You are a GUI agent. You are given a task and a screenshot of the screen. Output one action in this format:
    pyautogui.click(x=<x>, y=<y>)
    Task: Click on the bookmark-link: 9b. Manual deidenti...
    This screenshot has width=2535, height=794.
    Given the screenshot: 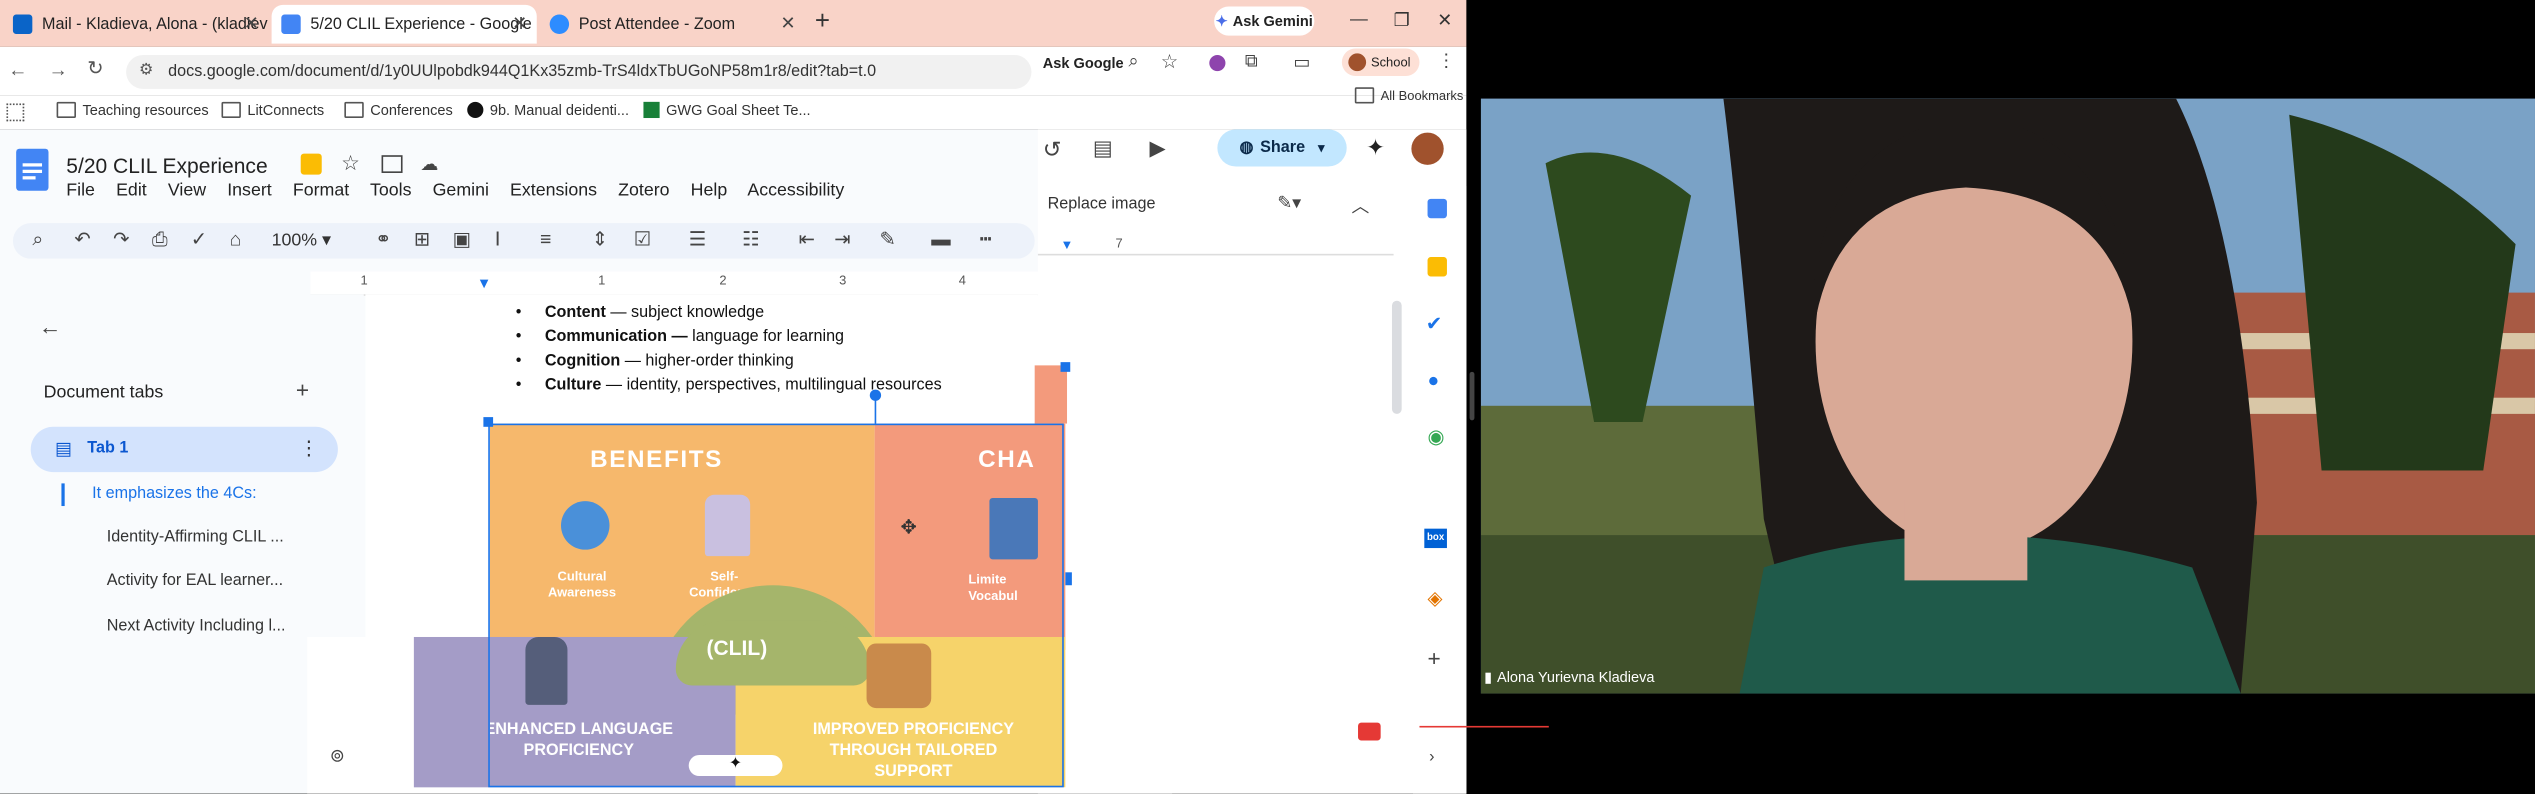 What is the action you would take?
    pyautogui.click(x=548, y=110)
    